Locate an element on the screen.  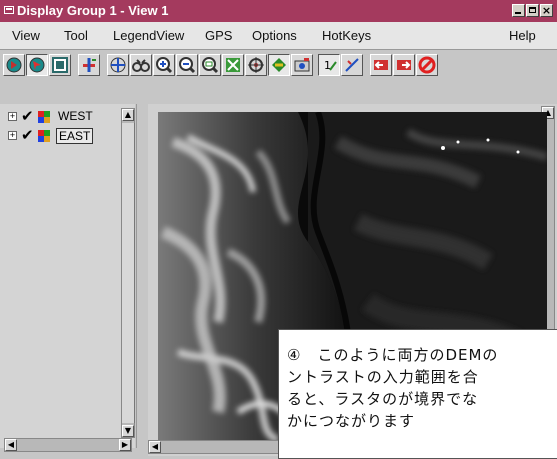
menu-help: Help is located at coordinates (522, 35).